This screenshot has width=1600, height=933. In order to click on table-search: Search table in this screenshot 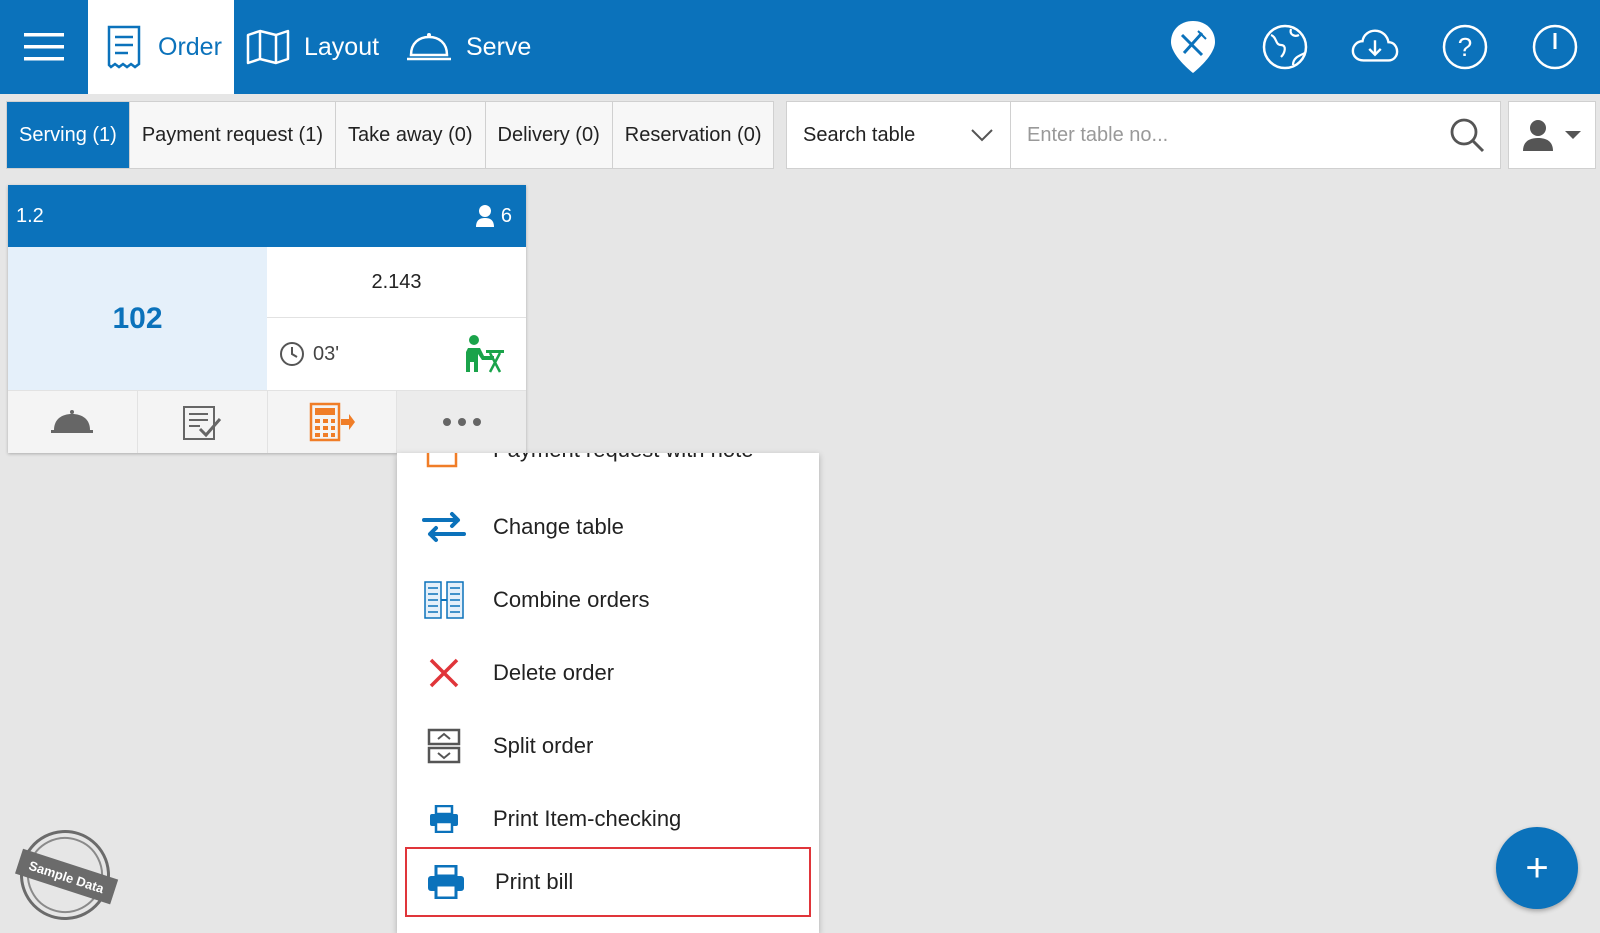, I will do `click(1143, 135)`.